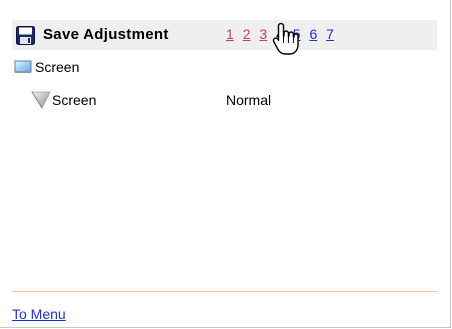 This screenshot has height=329, width=452. Describe the element at coordinates (285, 38) in the screenshot. I see `hand-pointer-icon` at that location.